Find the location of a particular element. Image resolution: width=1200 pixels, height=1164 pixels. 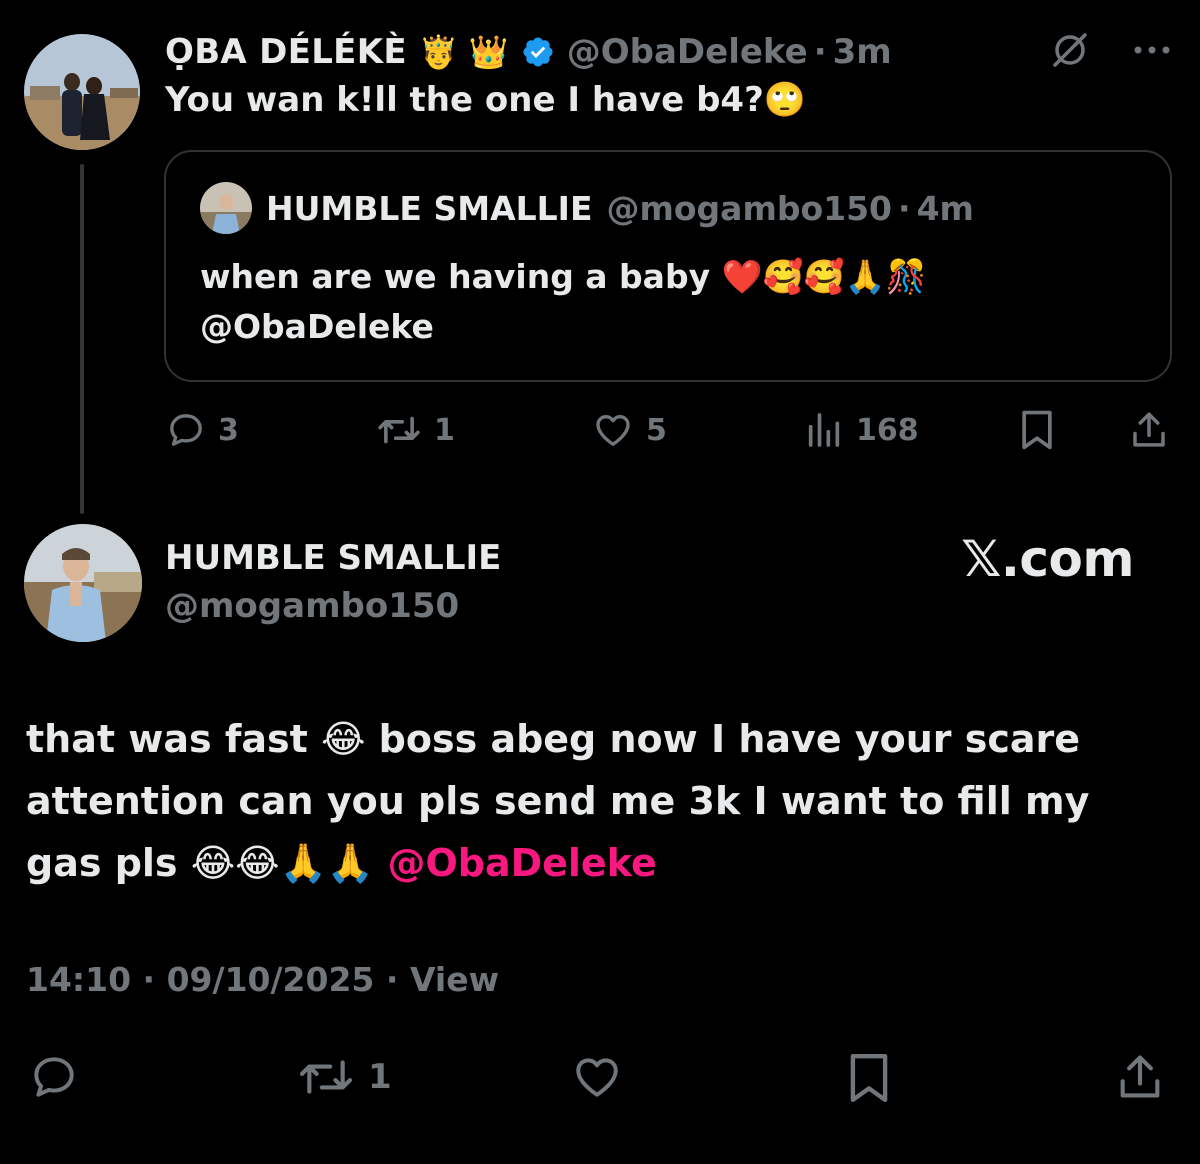

quoted-text-line: when are we having a baby ❤️🥰🥰🙏🎊 is located at coordinates (564, 276).